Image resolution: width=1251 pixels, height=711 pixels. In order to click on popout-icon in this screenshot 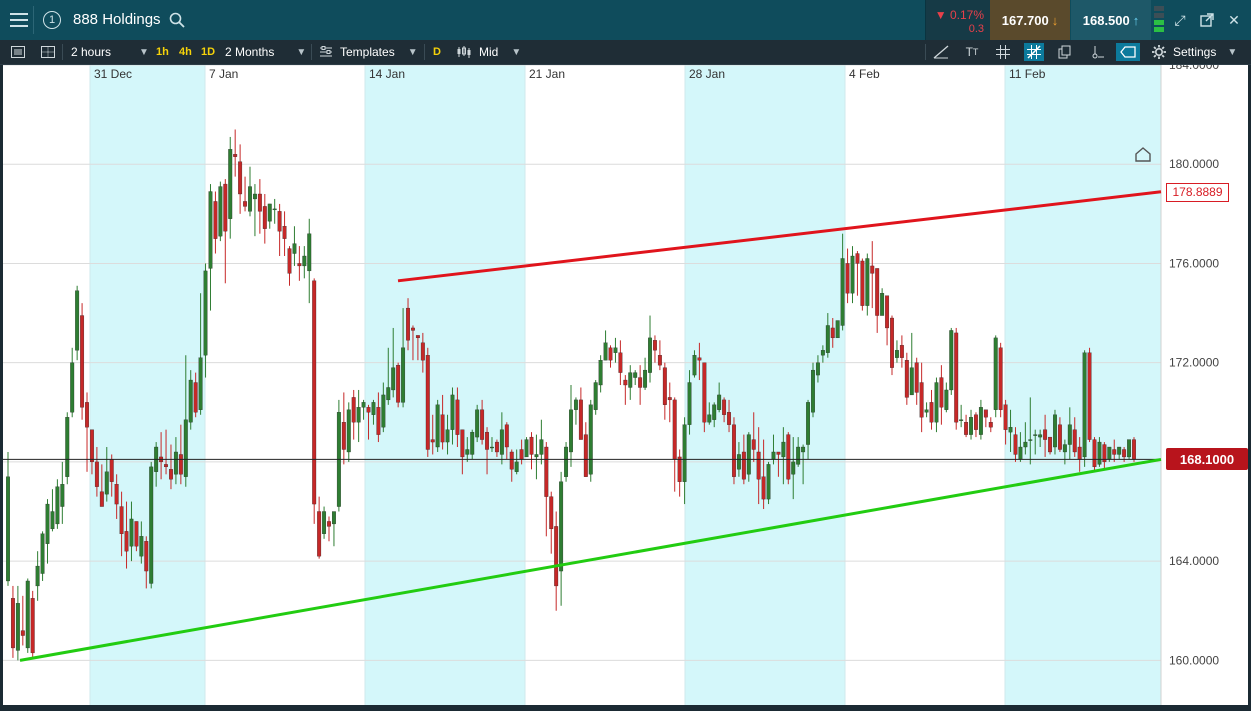, I will do `click(1207, 20)`.